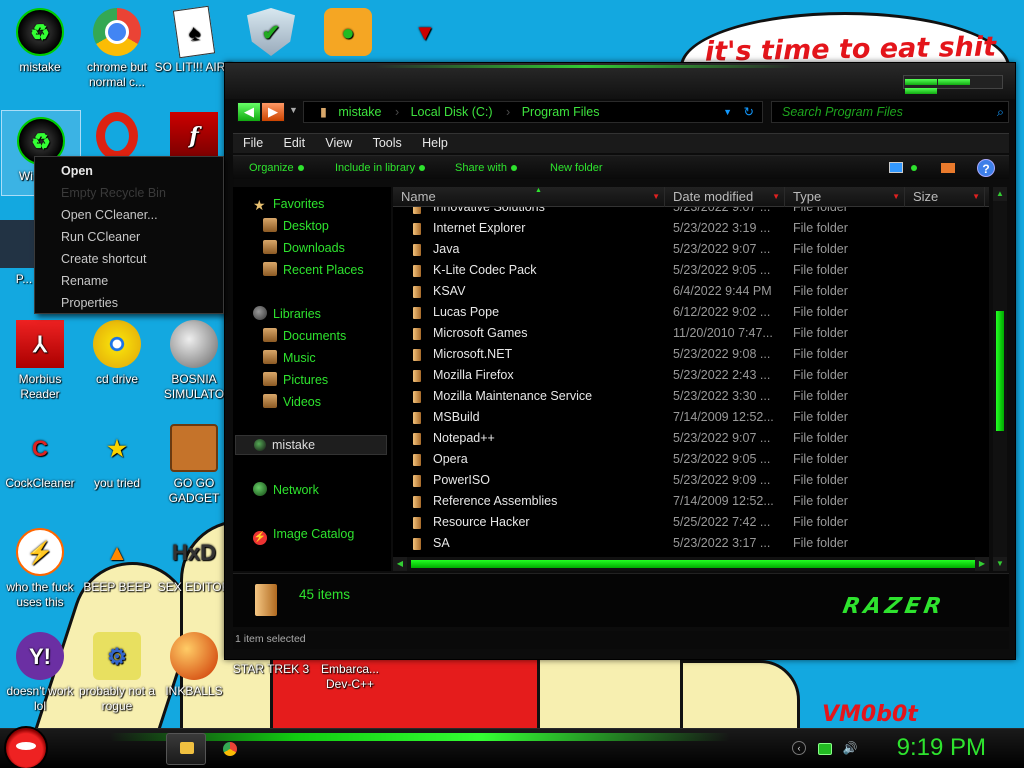 The height and width of the screenshot is (768, 1024). What do you see at coordinates (725, 197) in the screenshot?
I see `column-header-date: Date modified ▼` at bounding box center [725, 197].